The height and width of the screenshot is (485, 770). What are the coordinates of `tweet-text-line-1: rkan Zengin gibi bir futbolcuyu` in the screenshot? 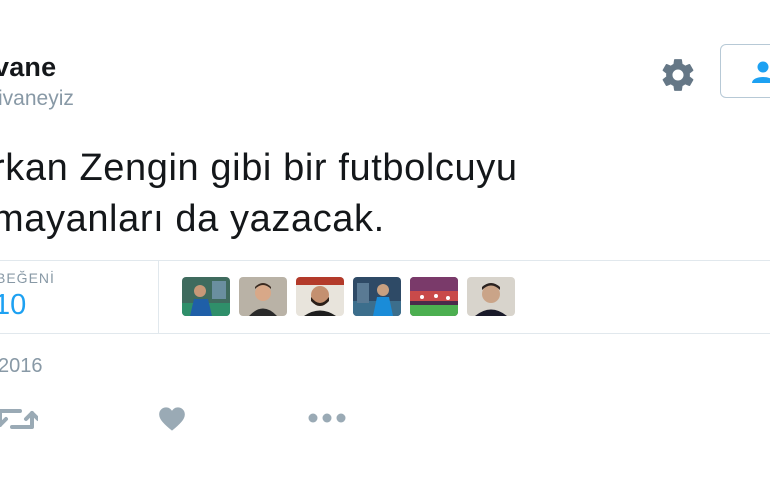 It's located at (259, 168).